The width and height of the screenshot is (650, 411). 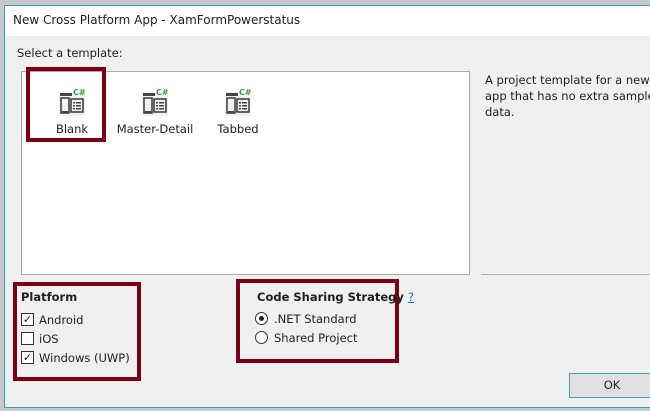 I want to click on radio-label: .NET Standard, so click(x=315, y=318).